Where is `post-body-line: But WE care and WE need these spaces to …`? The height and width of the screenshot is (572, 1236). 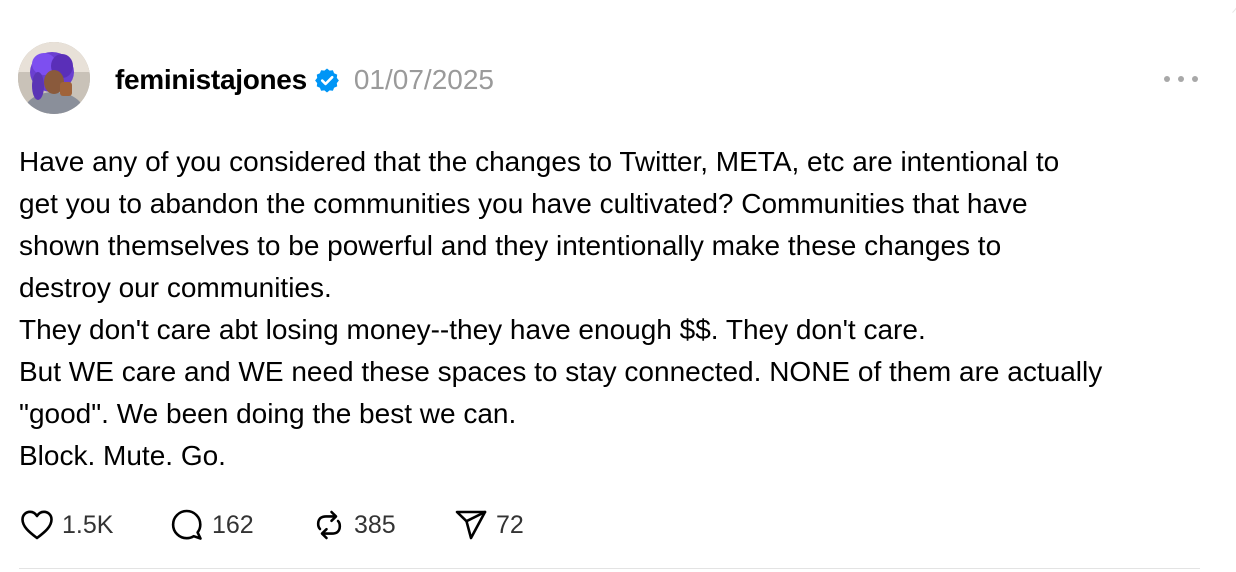 post-body-line: But WE care and WE need these spaces to … is located at coordinates (561, 371).